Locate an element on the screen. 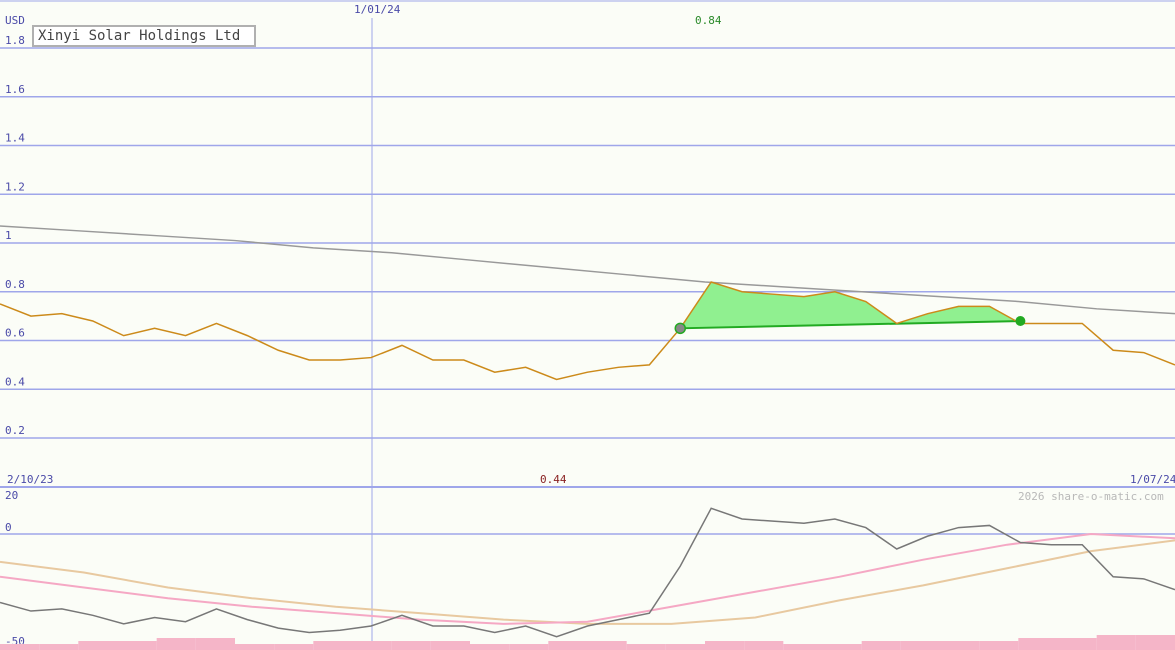  x-start-label: 2/10/23 is located at coordinates (30, 479).